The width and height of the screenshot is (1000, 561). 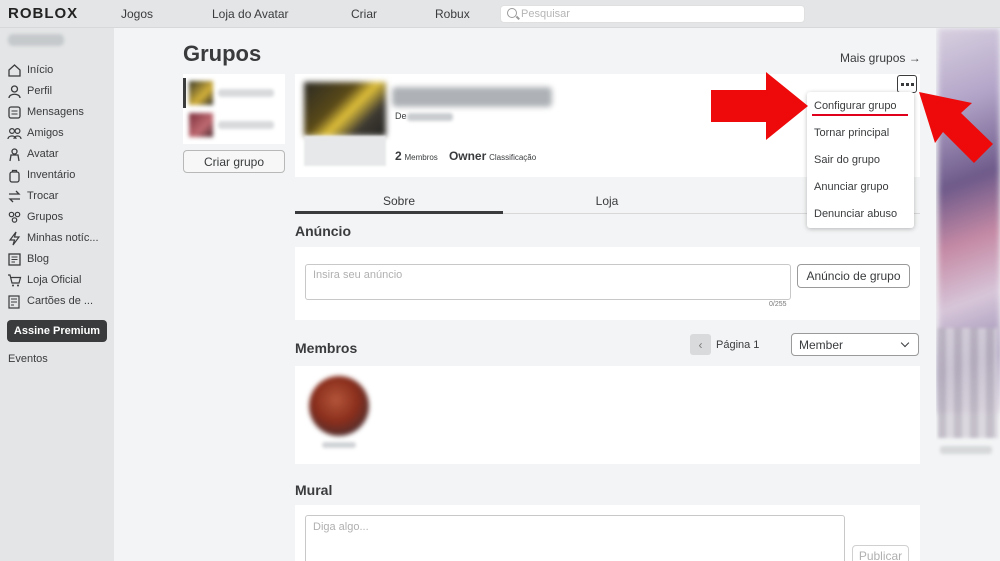 I want to click on nav-avatar-shop: Loja do Avatar, so click(x=250, y=14).